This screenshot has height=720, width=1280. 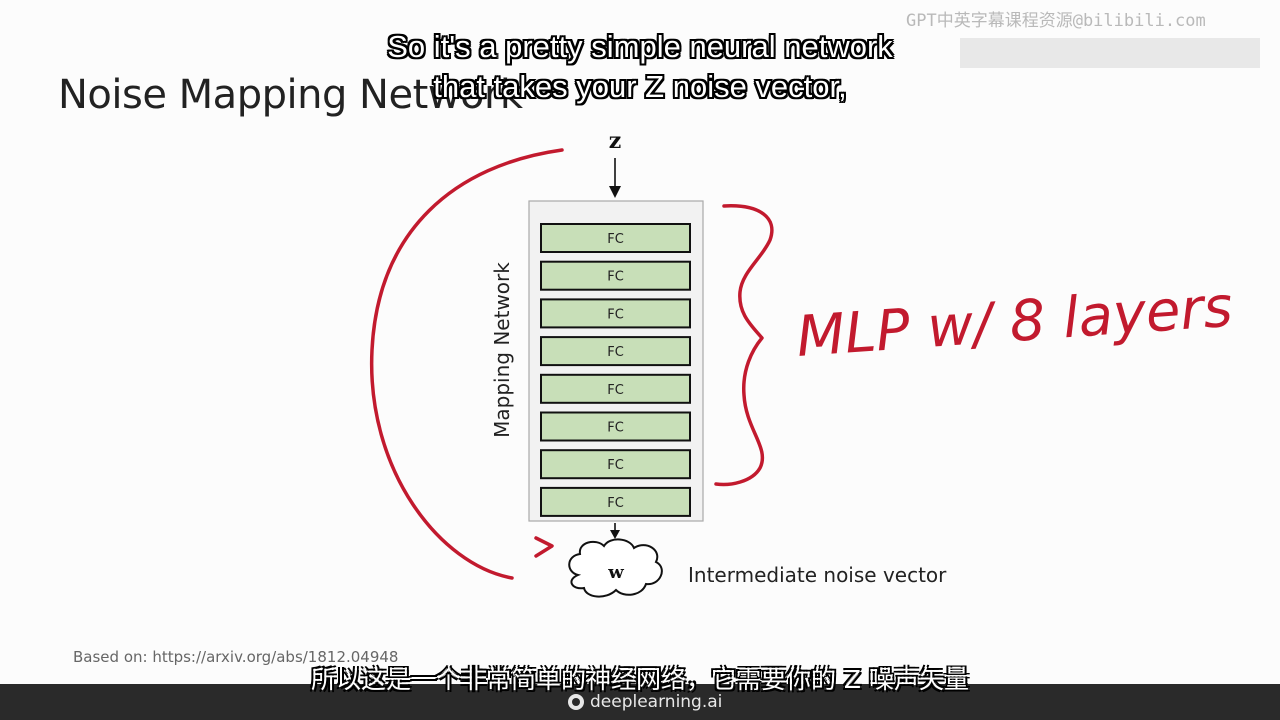 I want to click on red-bypass-arrowhead, so click(x=544, y=547).